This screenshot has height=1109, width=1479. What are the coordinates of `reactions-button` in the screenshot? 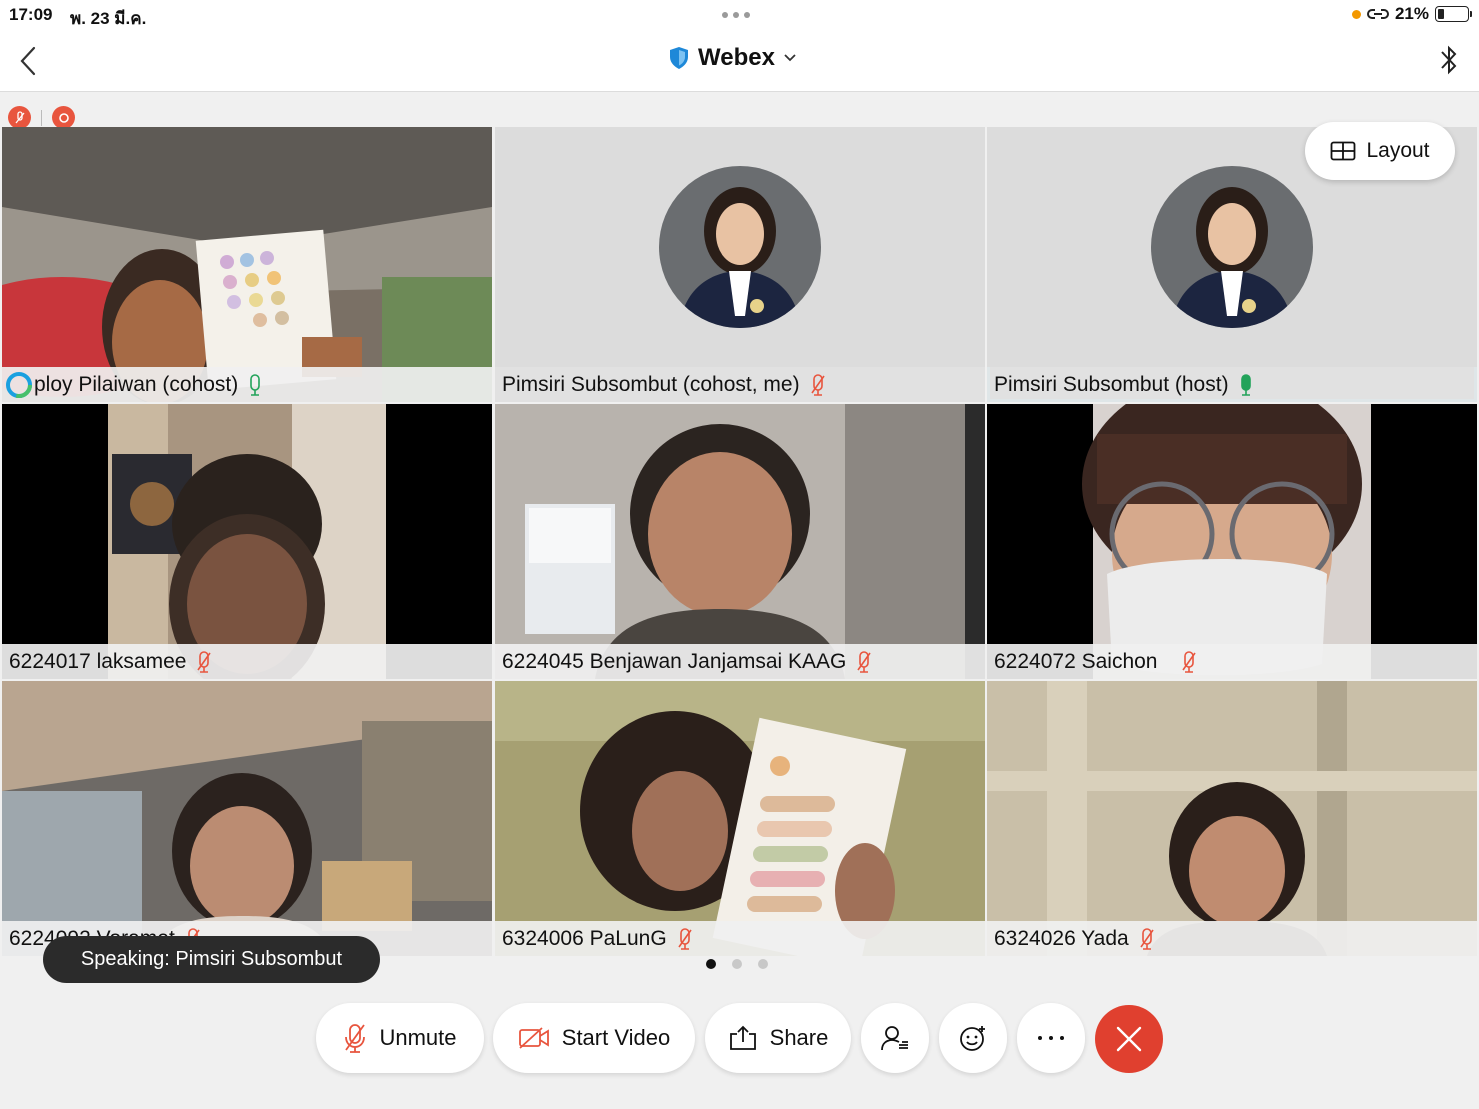 It's located at (973, 1038).